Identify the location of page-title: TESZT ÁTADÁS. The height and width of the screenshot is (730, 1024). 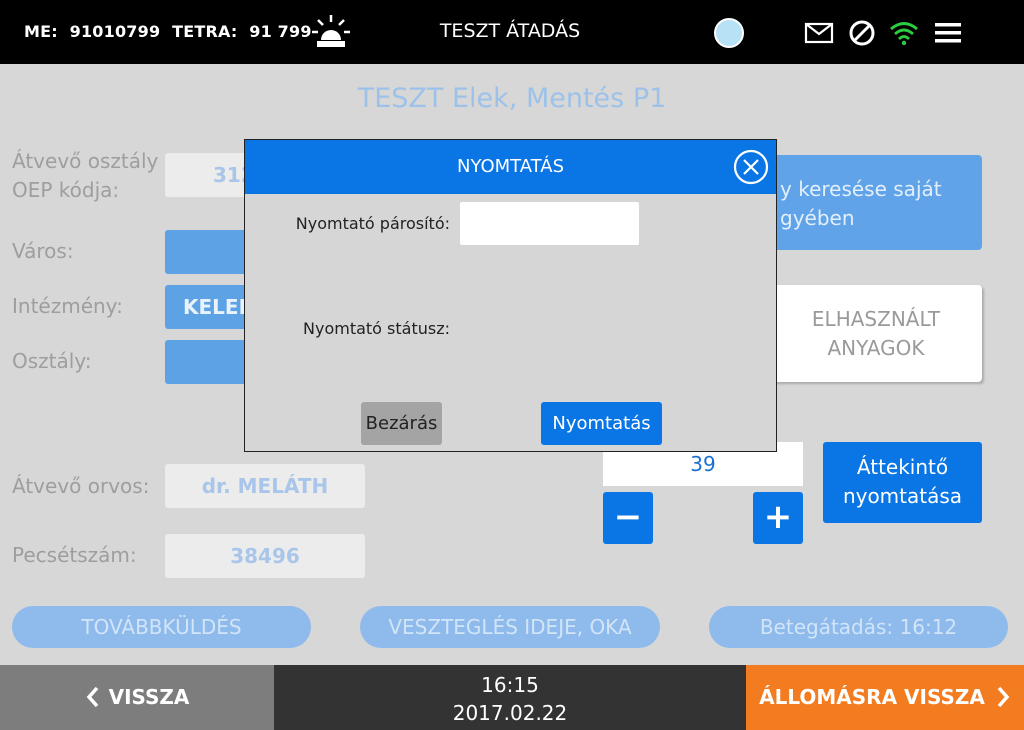
(510, 31).